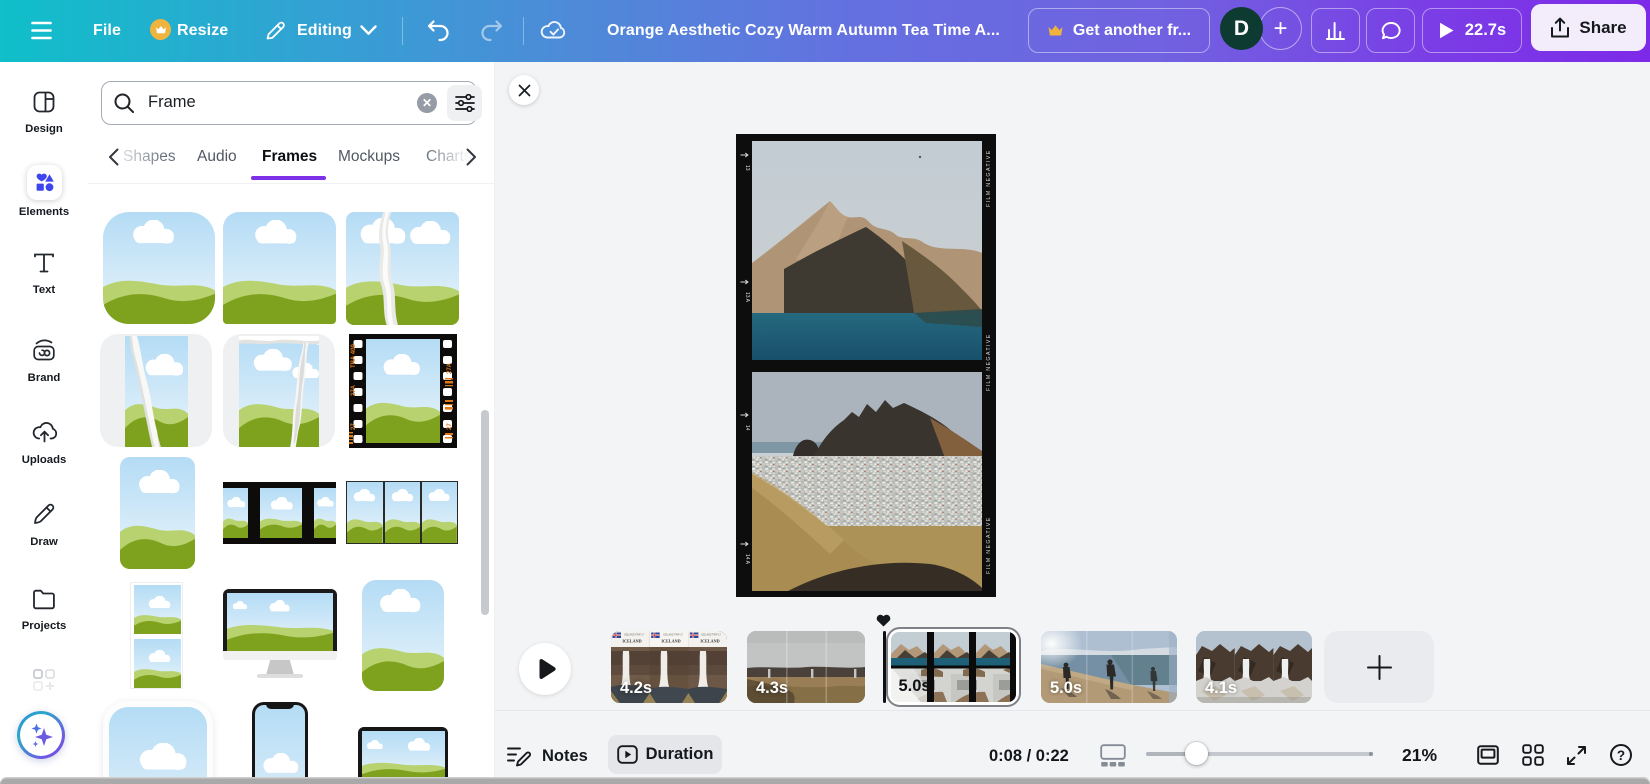  I want to click on svg-text: 14, so click(747, 428).